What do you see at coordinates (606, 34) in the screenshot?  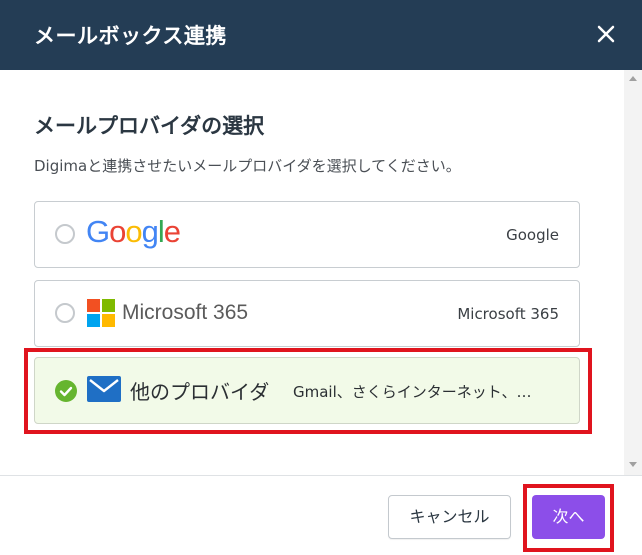 I see `close-icon` at bounding box center [606, 34].